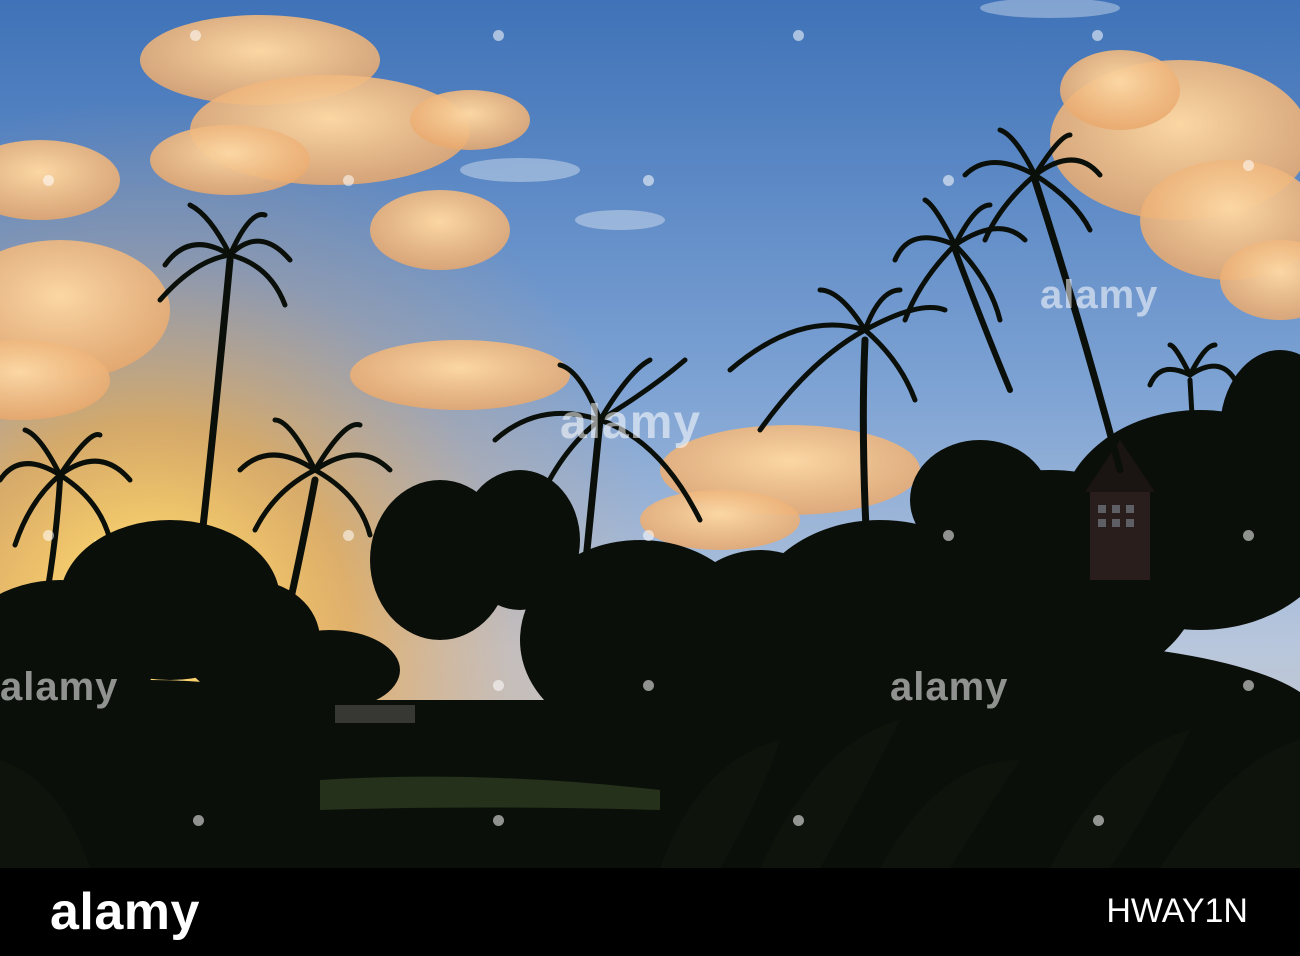 The width and height of the screenshot is (1300, 956). Describe the element at coordinates (1177, 911) in the screenshot. I see `image-code: HWAY1N` at that location.